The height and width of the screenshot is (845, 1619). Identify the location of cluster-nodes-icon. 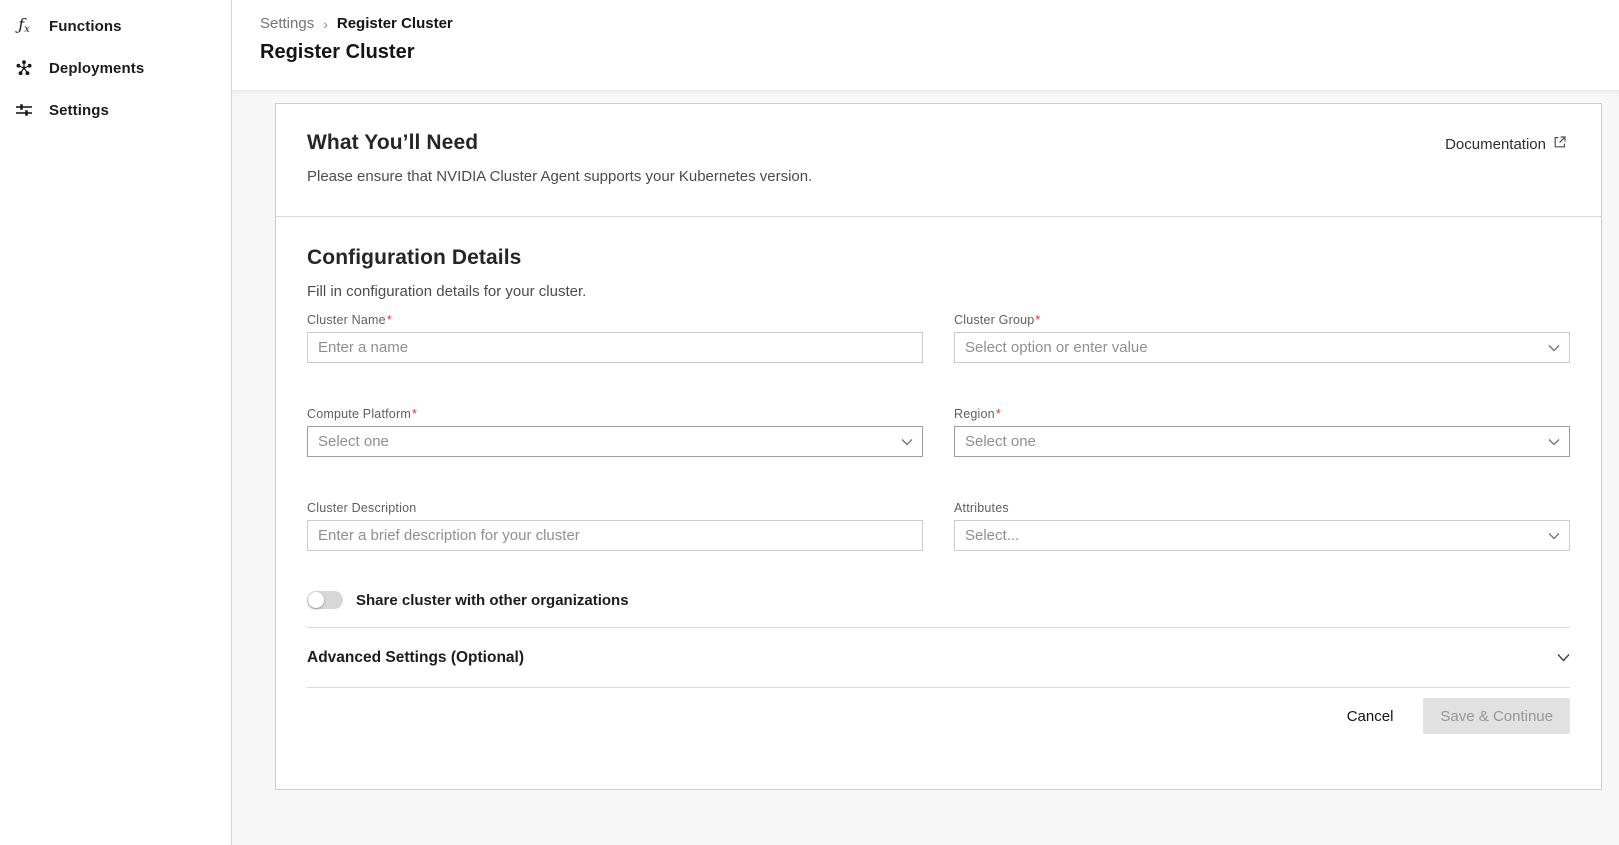
(24, 68).